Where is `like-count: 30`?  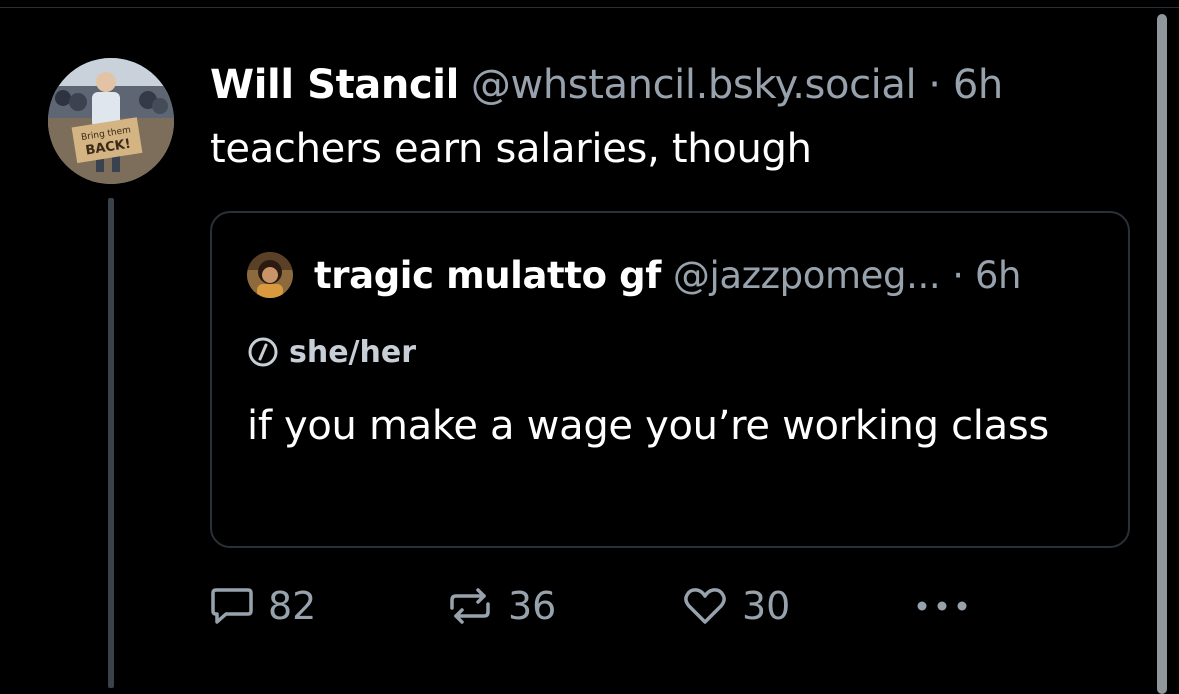 like-count: 30 is located at coordinates (766, 606).